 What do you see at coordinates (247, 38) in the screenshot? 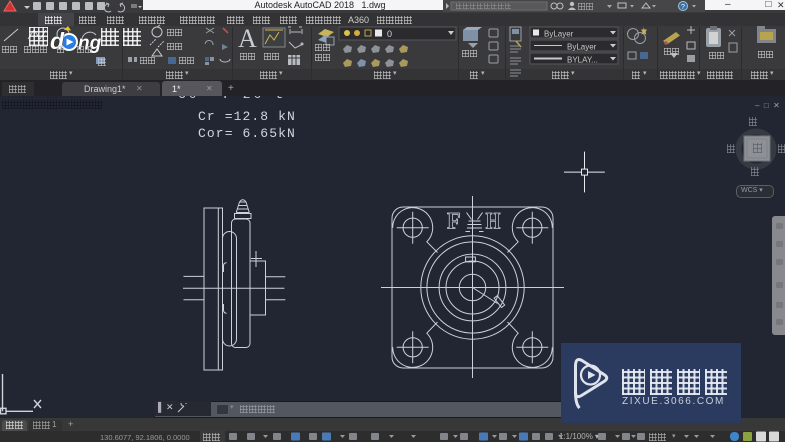
I see `svg-text: A` at bounding box center [247, 38].